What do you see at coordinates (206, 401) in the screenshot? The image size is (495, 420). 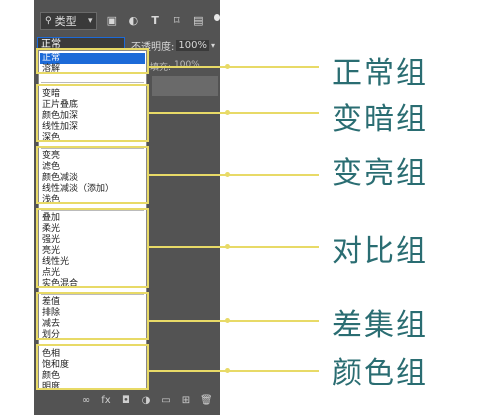 I see `trash-icon: 🗑` at bounding box center [206, 401].